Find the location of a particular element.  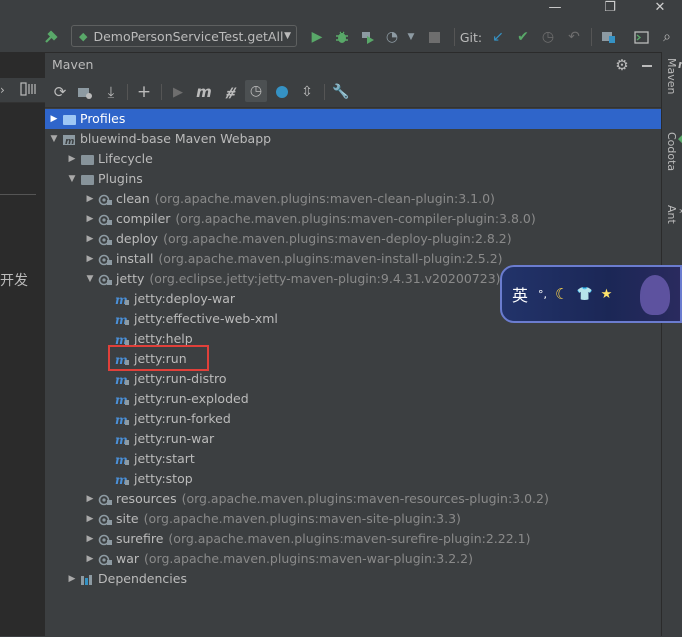

build-hammer-icon is located at coordinates (51, 37).